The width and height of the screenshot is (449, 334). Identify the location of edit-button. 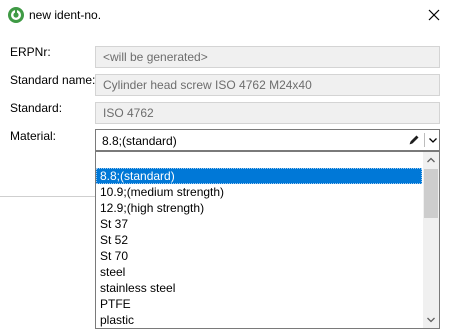
(414, 140).